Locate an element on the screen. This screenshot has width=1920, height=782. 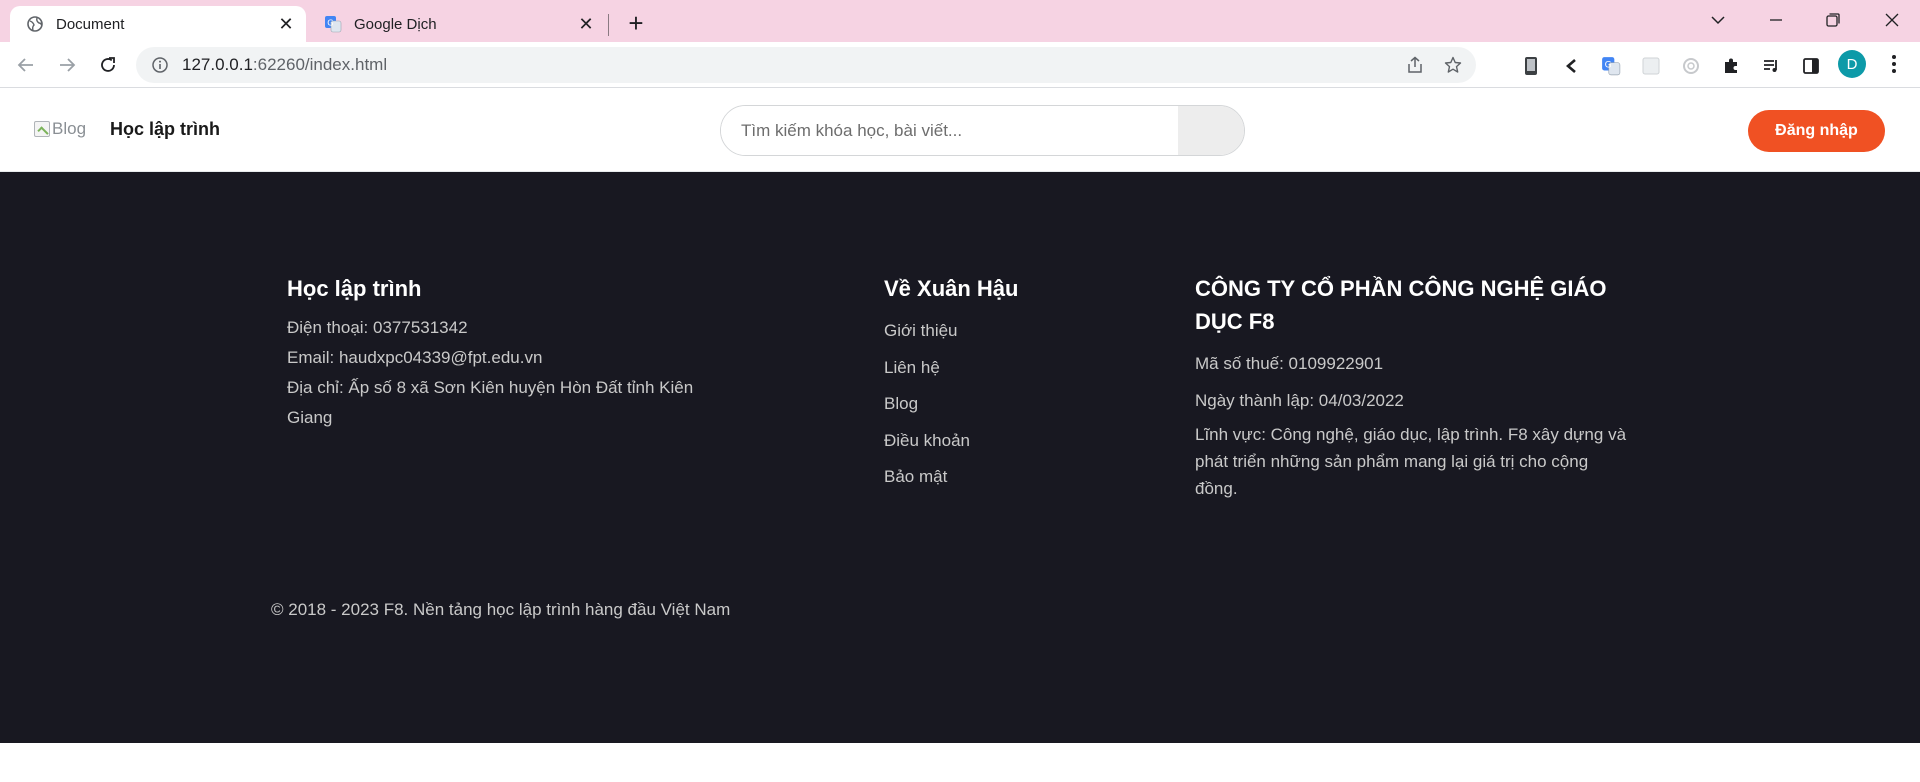
share-icon is located at coordinates (1415, 65).